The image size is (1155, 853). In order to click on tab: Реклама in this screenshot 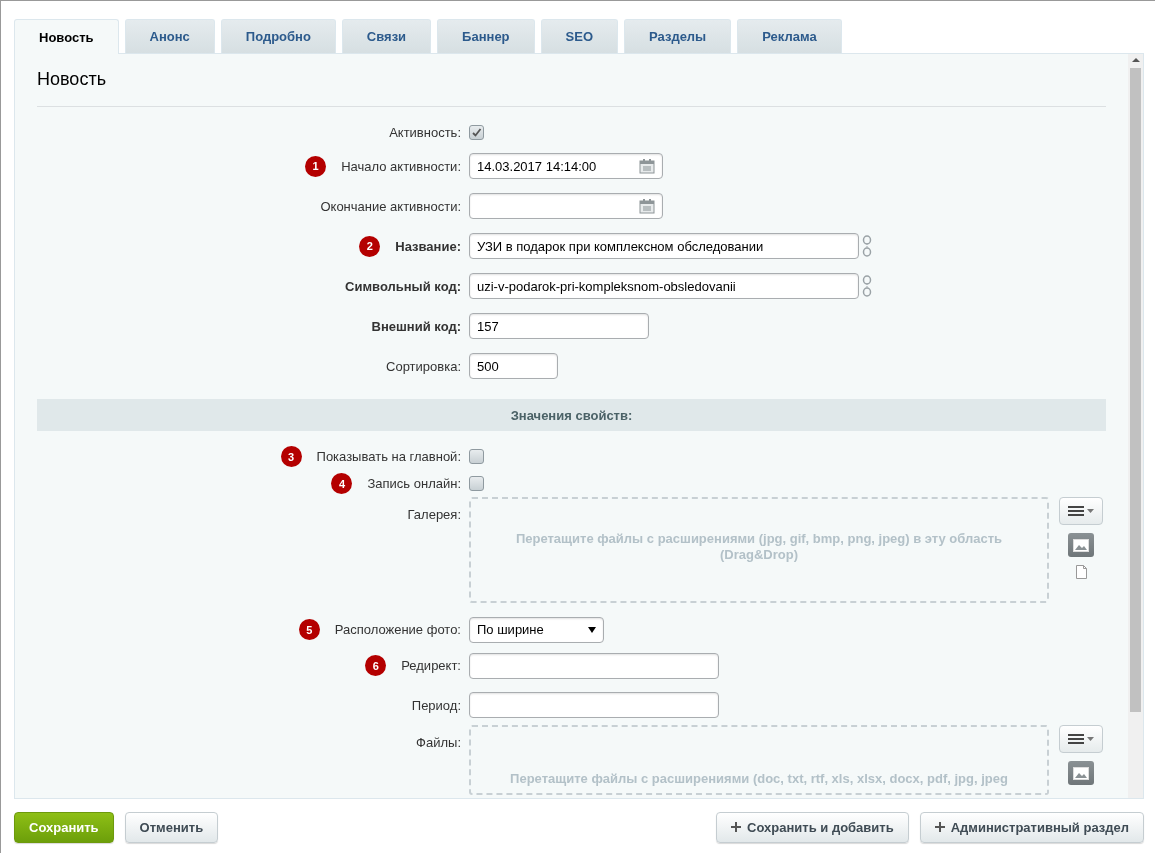, I will do `click(789, 36)`.